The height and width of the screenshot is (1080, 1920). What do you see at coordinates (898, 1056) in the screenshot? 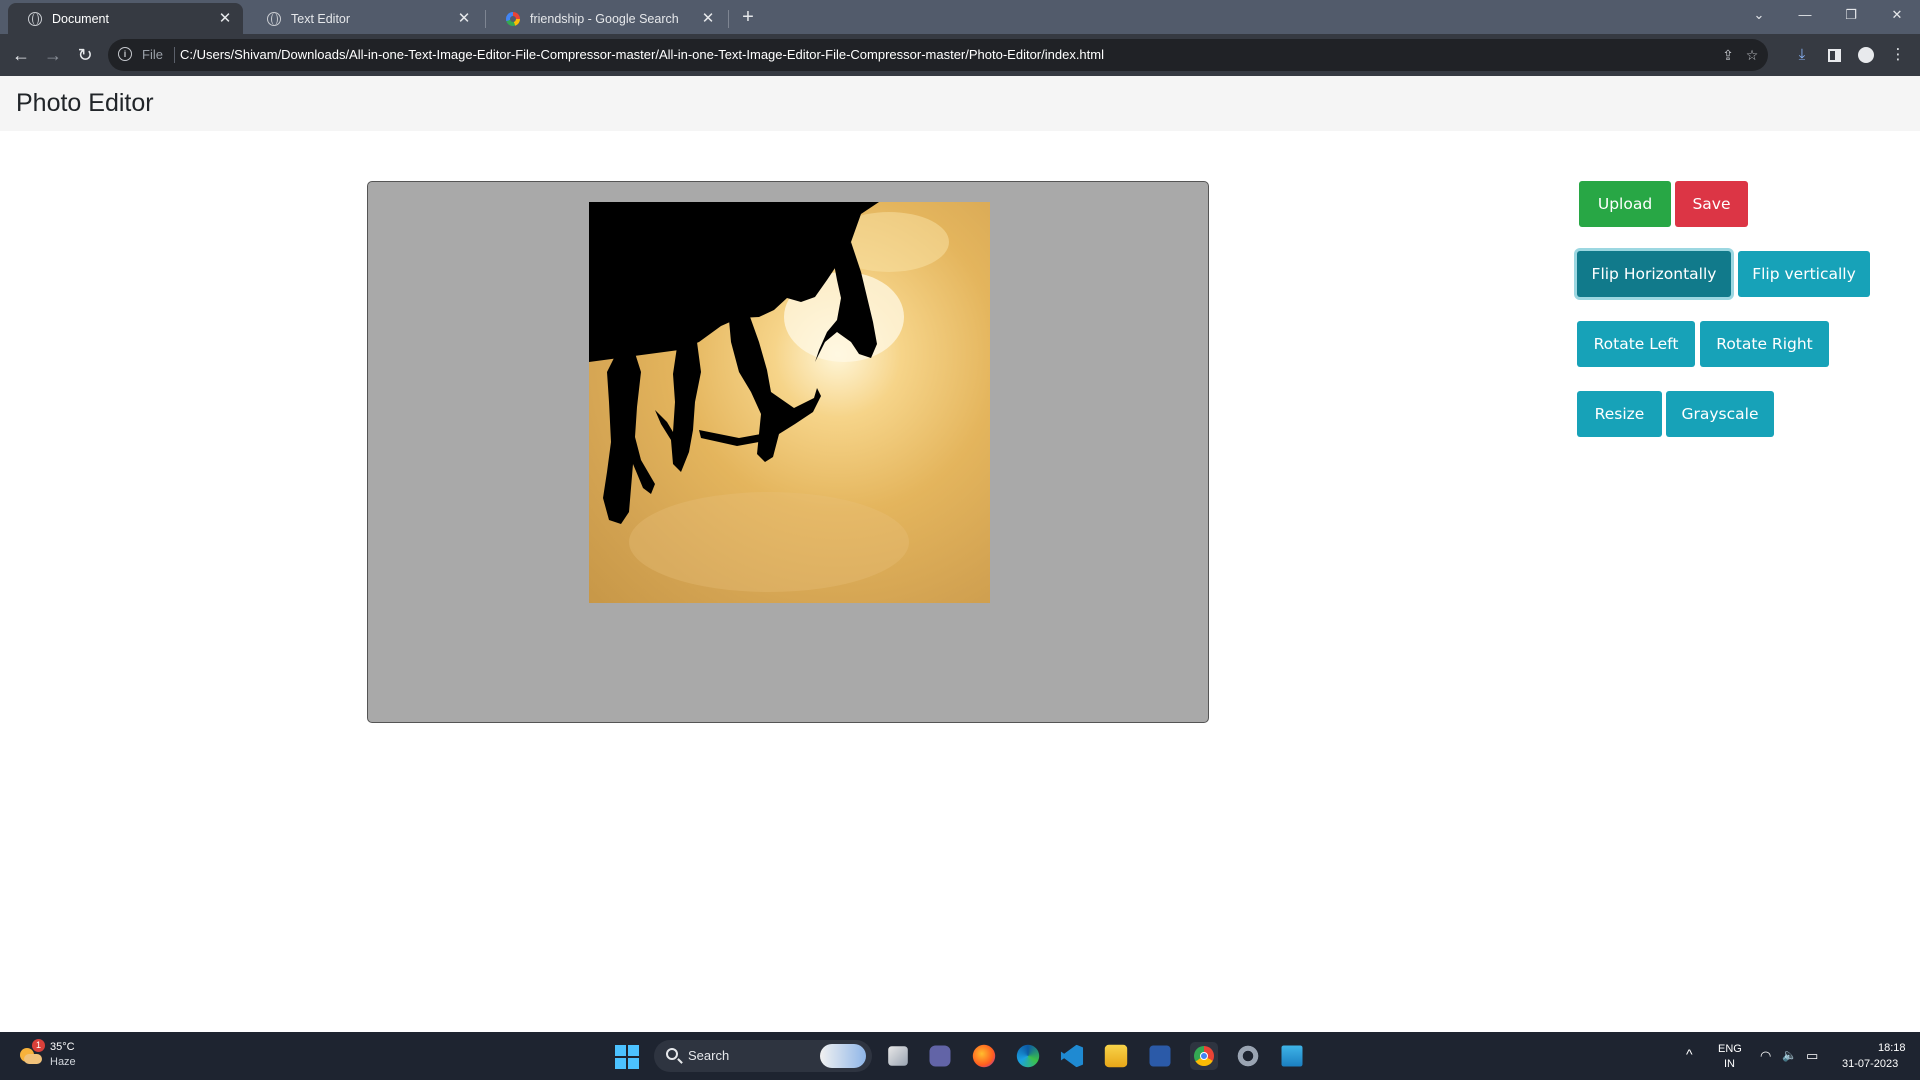
I see `task-view-icon` at bounding box center [898, 1056].